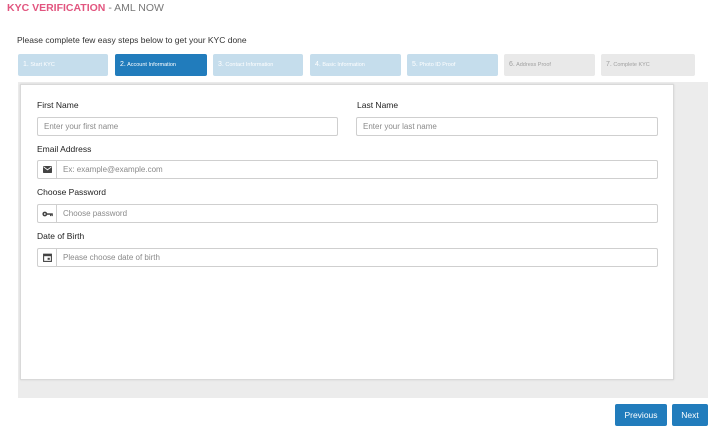 The image size is (710, 428). Describe the element at coordinates (609, 64) in the screenshot. I see `step-number: 7.` at that location.